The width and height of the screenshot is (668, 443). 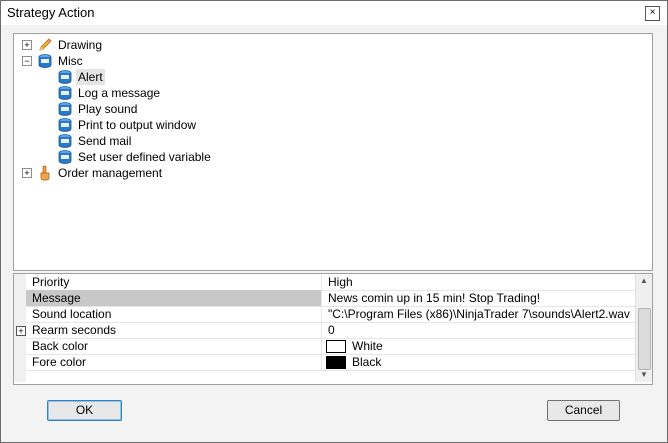 What do you see at coordinates (119, 93) in the screenshot?
I see `tree-item-label: Log a message` at bounding box center [119, 93].